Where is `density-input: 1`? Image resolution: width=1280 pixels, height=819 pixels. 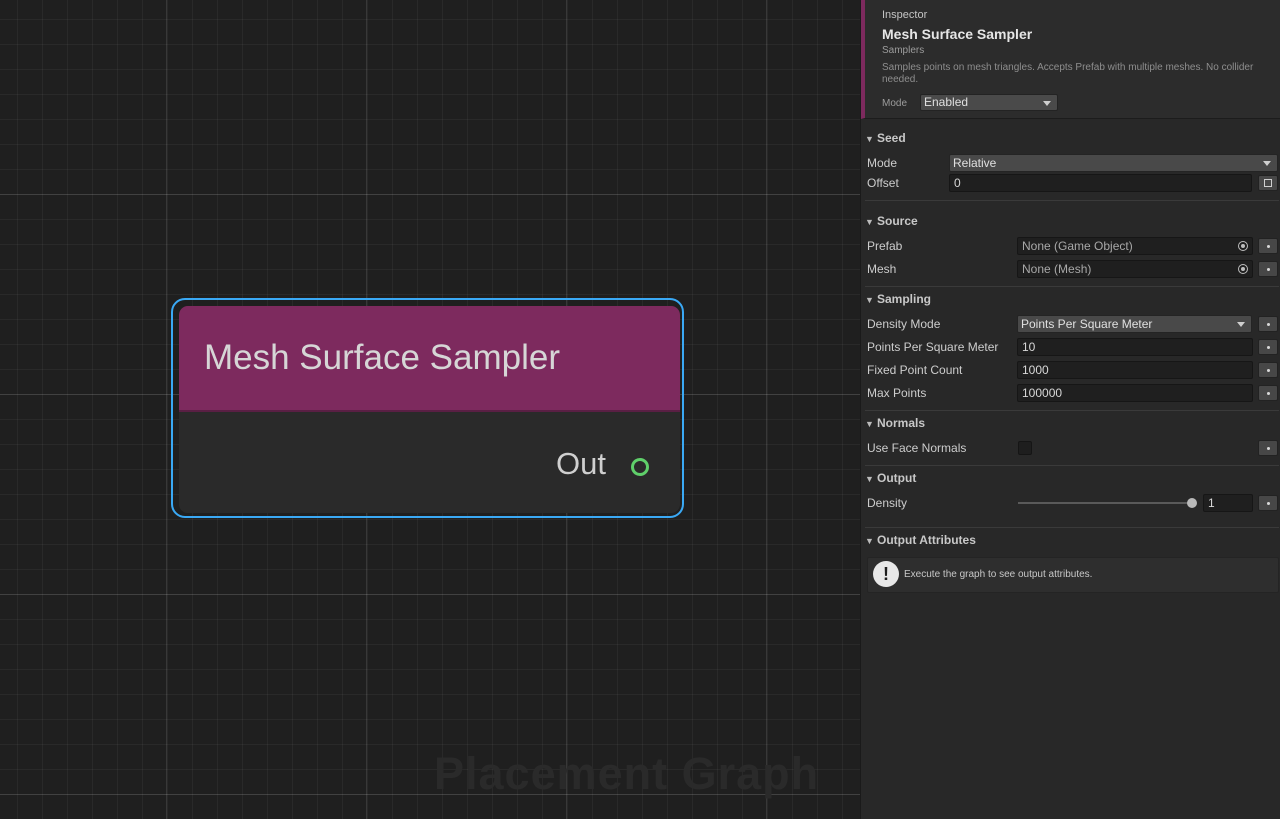
density-input: 1 is located at coordinates (1228, 503).